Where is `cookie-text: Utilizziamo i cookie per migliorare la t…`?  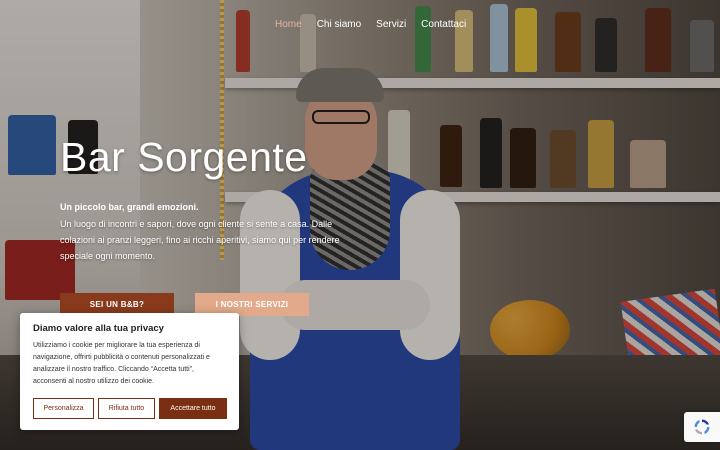
cookie-text: Utilizziamo i cookie per migliorare la t… is located at coordinates (121, 363).